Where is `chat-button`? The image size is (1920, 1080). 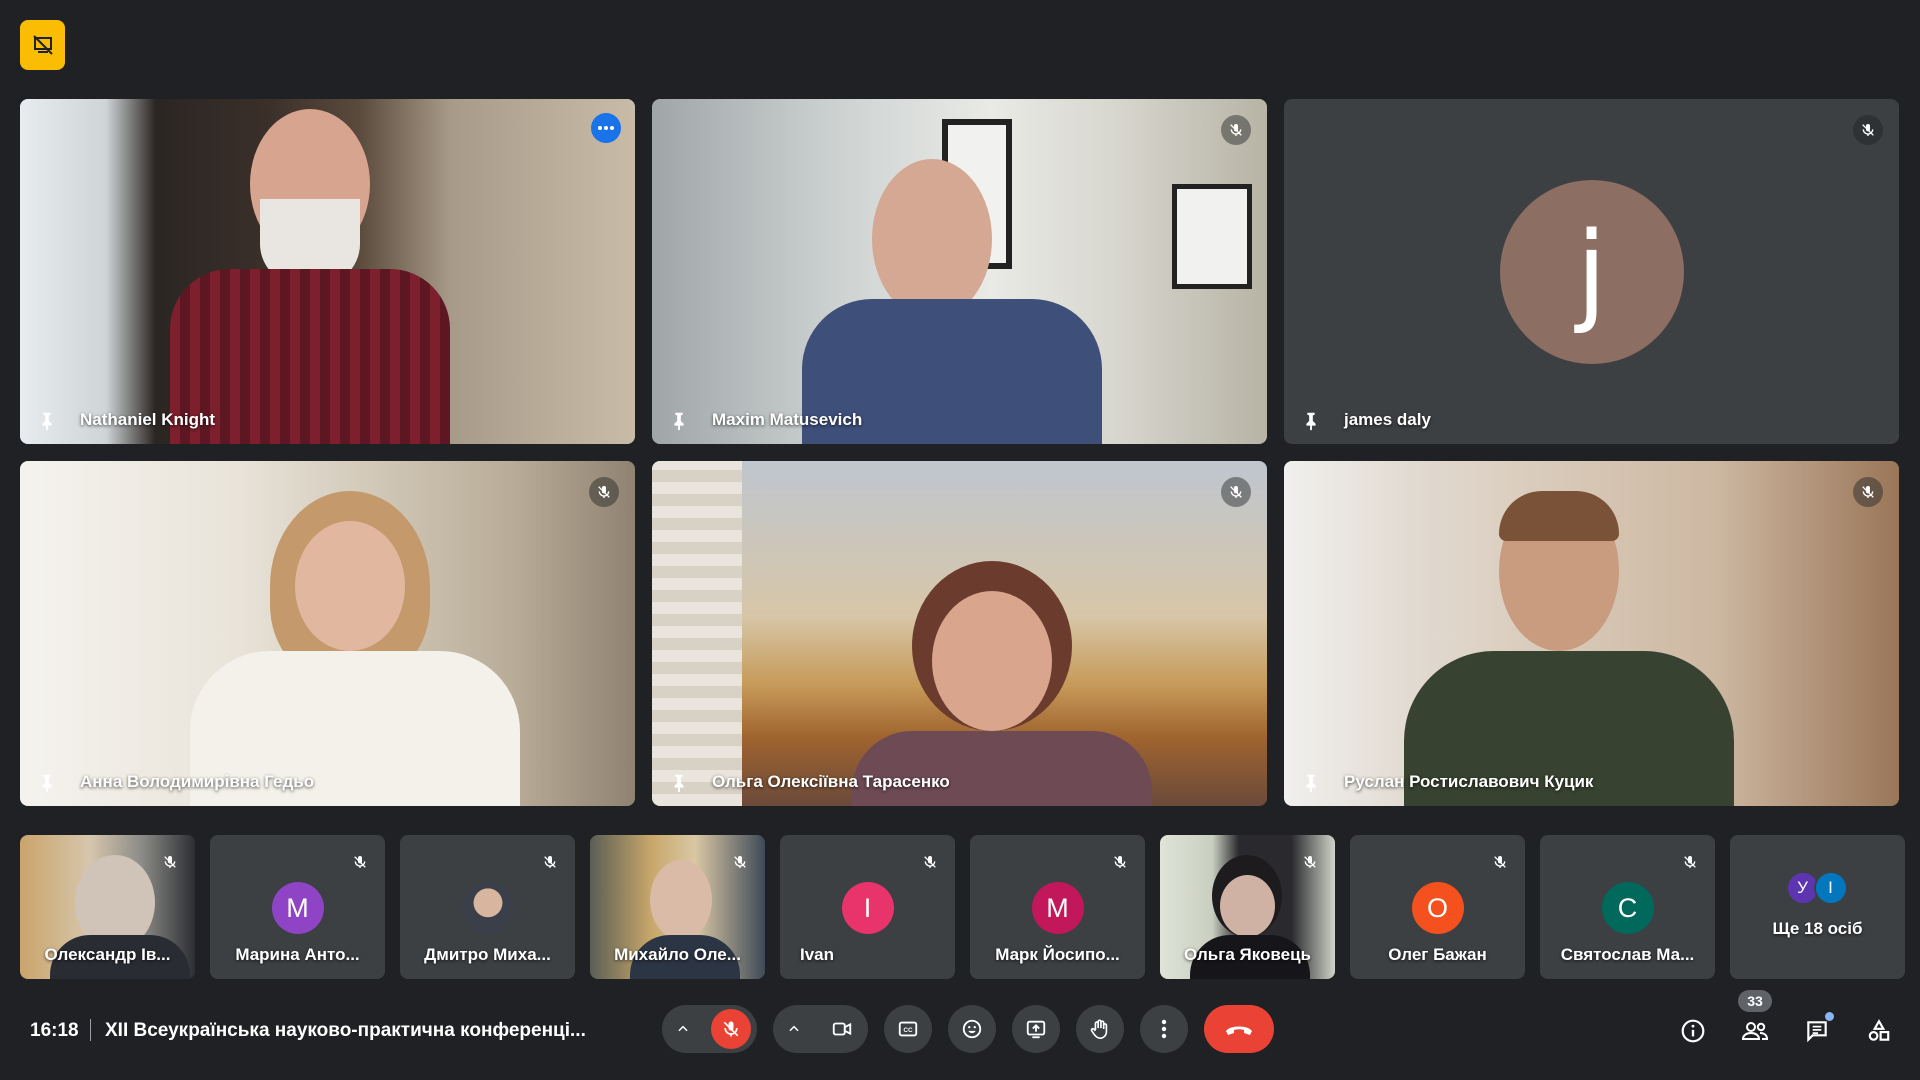 chat-button is located at coordinates (1817, 1031).